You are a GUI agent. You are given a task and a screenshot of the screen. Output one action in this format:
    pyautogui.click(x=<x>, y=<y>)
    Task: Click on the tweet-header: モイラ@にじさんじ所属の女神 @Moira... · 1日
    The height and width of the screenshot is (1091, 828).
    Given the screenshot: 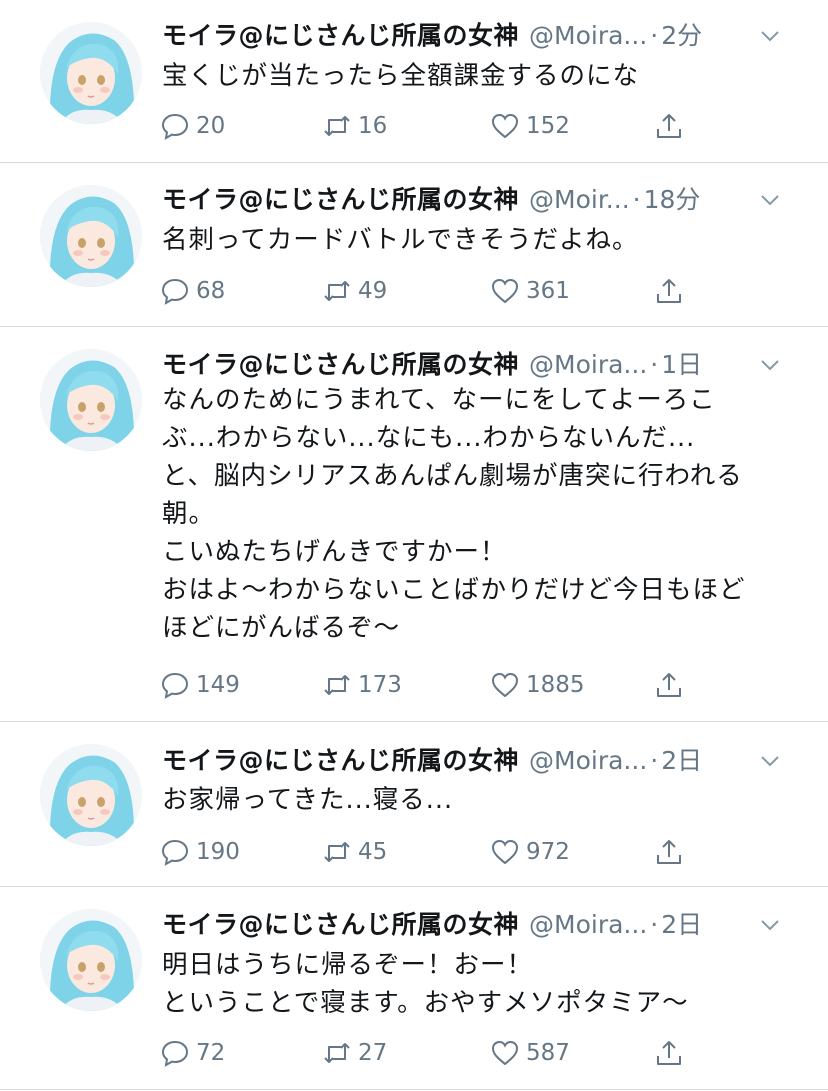 What is the action you would take?
    pyautogui.click(x=475, y=365)
    